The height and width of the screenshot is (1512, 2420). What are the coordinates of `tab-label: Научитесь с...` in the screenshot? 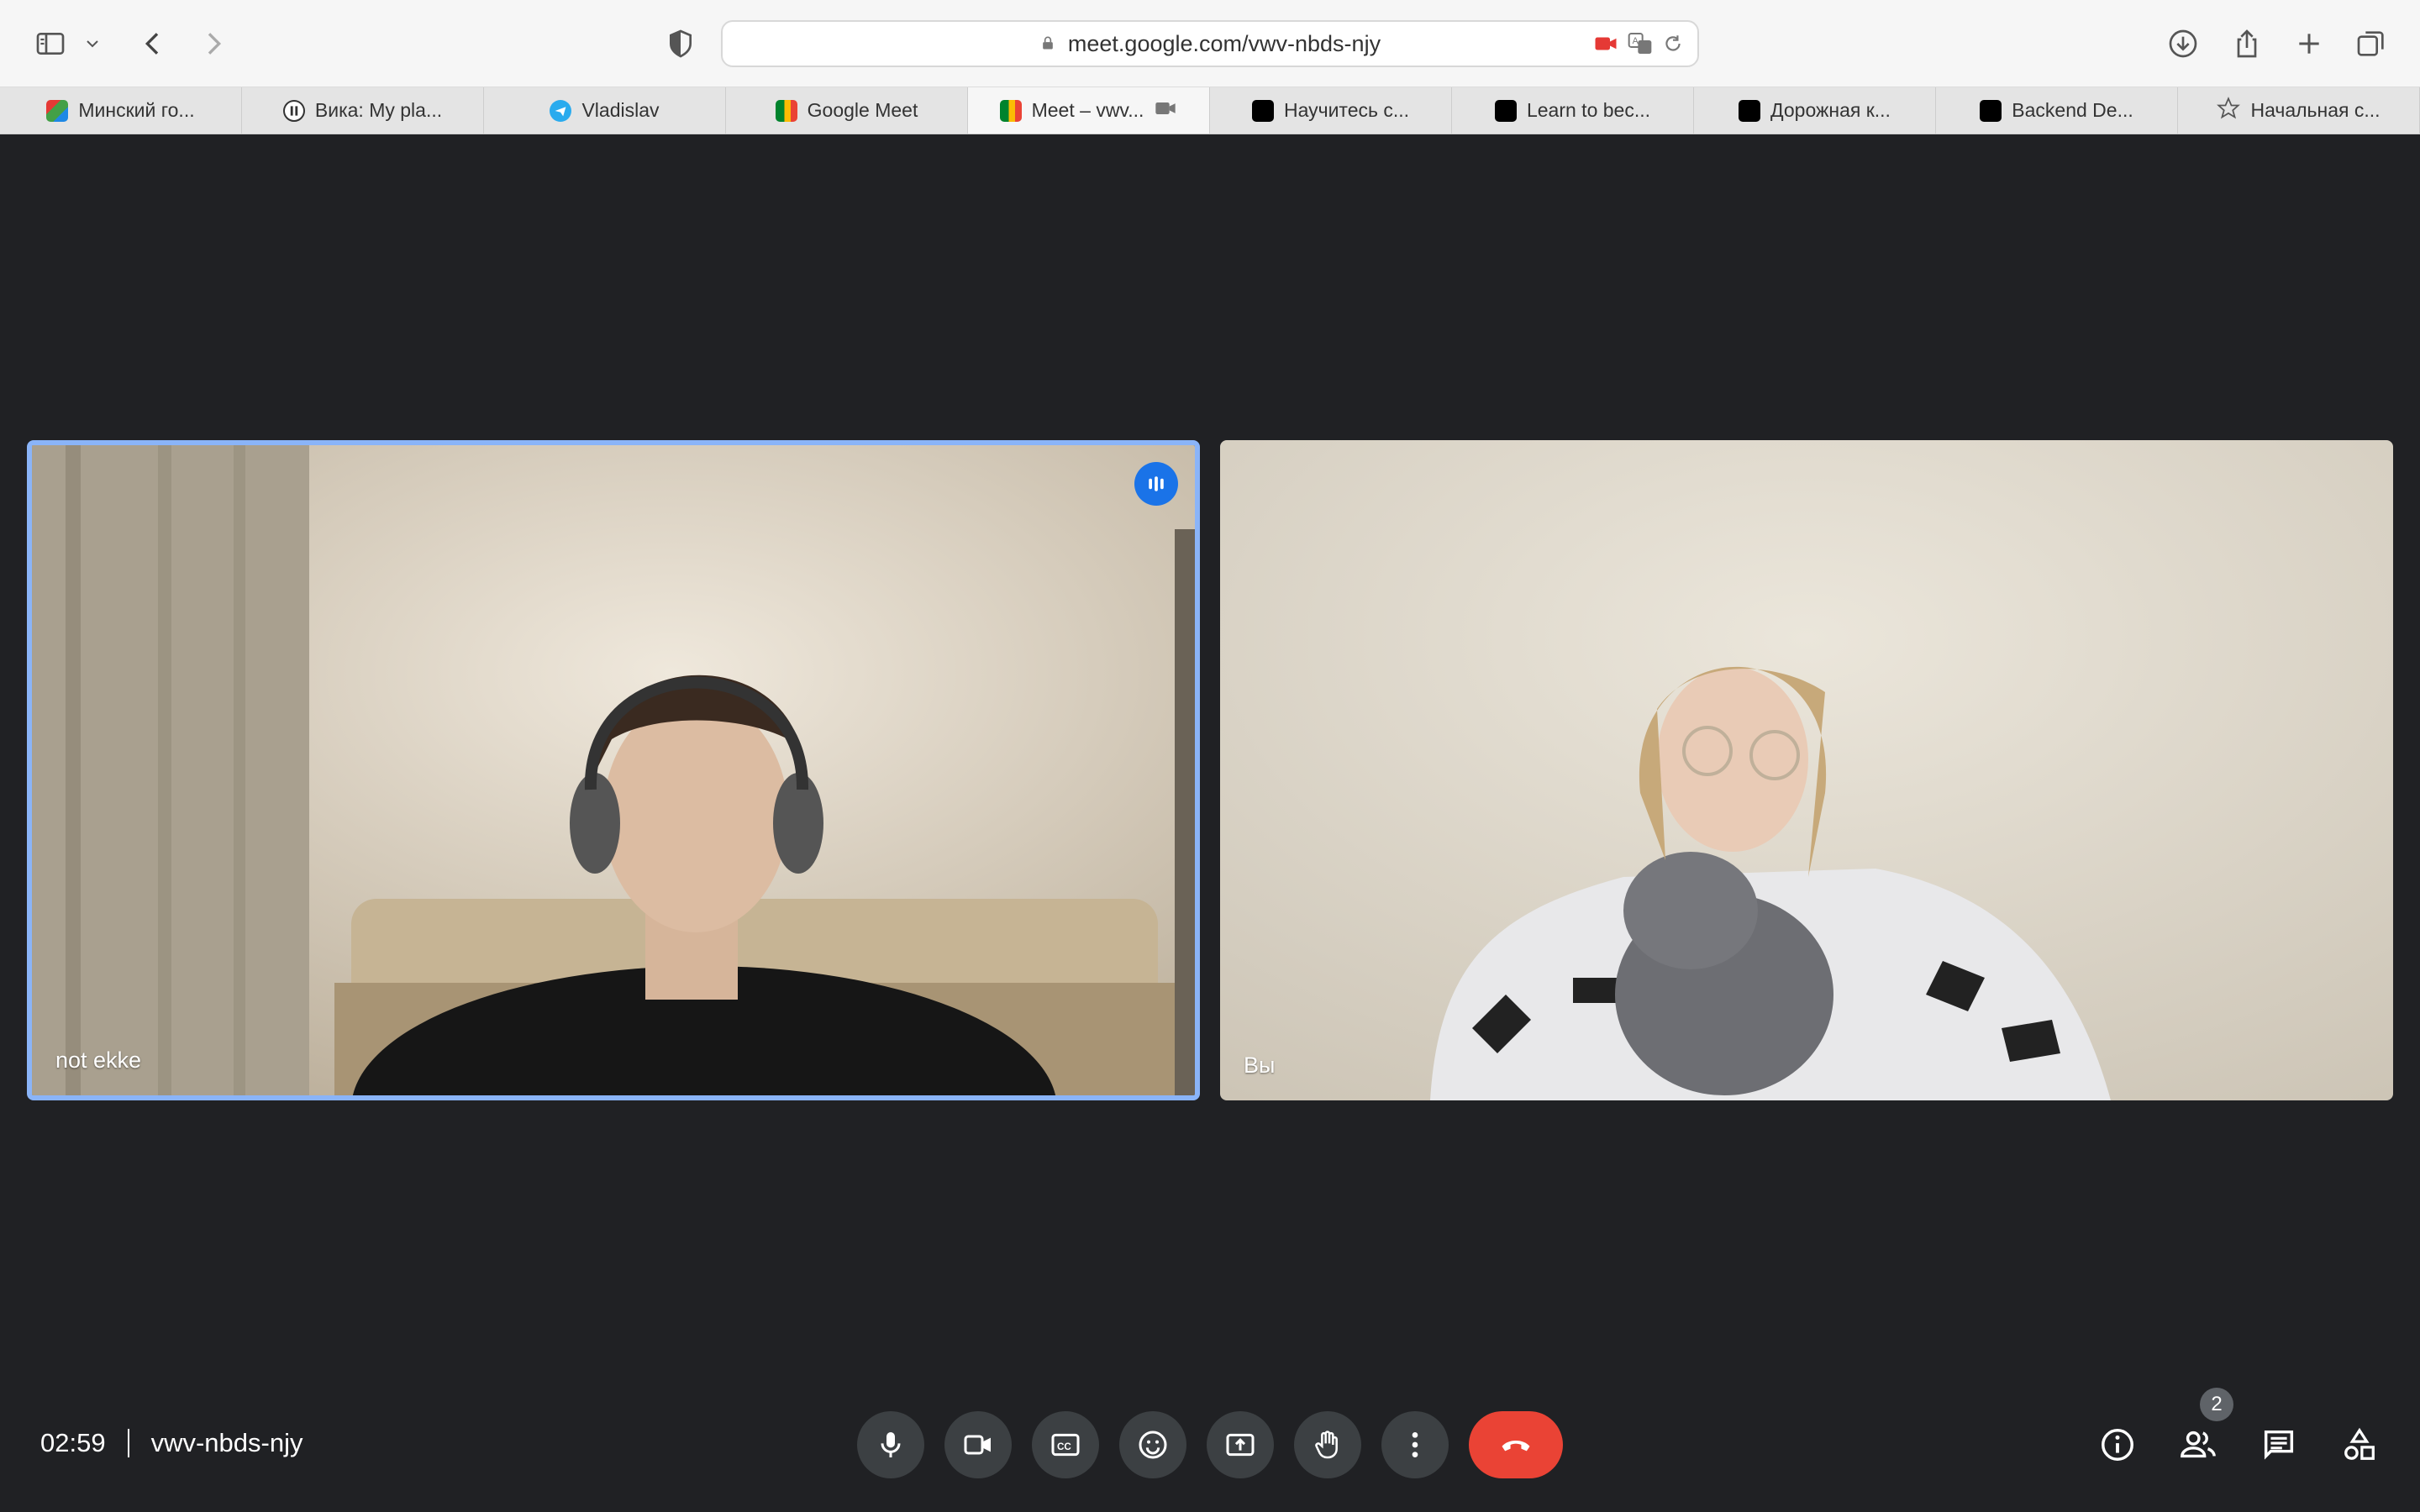 It's located at (1346, 110).